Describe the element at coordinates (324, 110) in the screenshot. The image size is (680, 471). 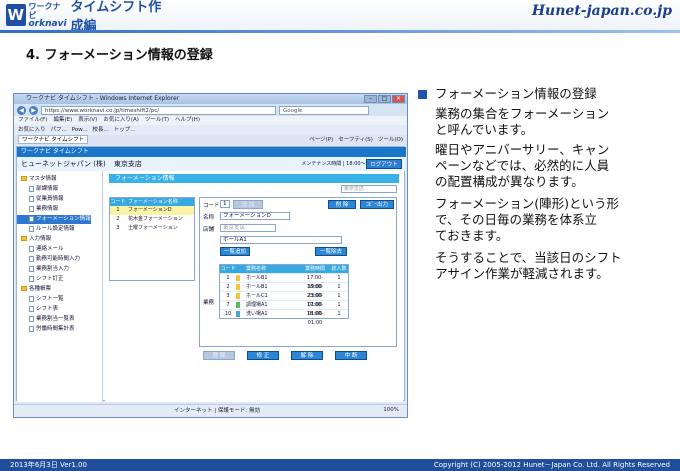
I see `search-box: Google` at that location.